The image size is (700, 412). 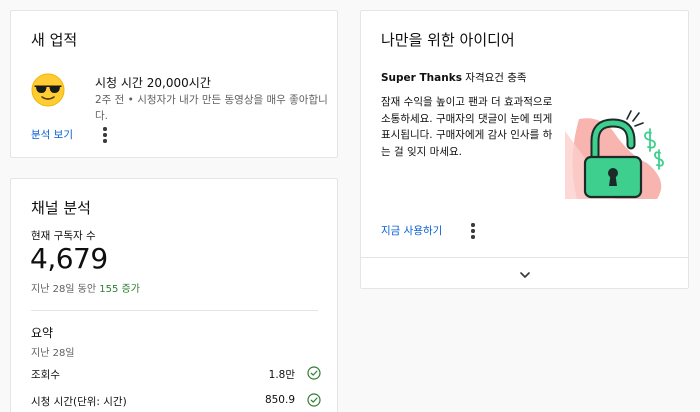 What do you see at coordinates (176, 401) in the screenshot?
I see `metric-row-watch-time: 시청 시간(단위: 시간) 850.9` at bounding box center [176, 401].